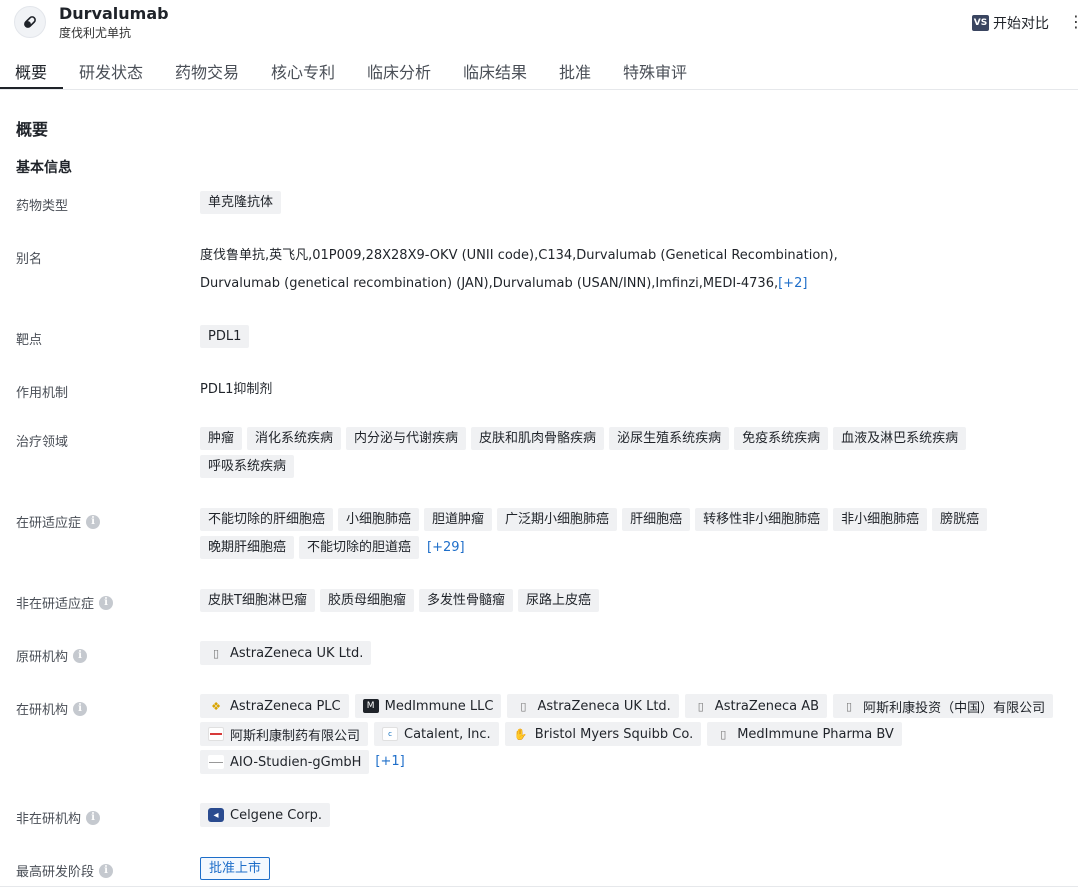 This screenshot has height=891, width=1078. I want to click on active-orgs-label: 在研机构 i, so click(52, 708).